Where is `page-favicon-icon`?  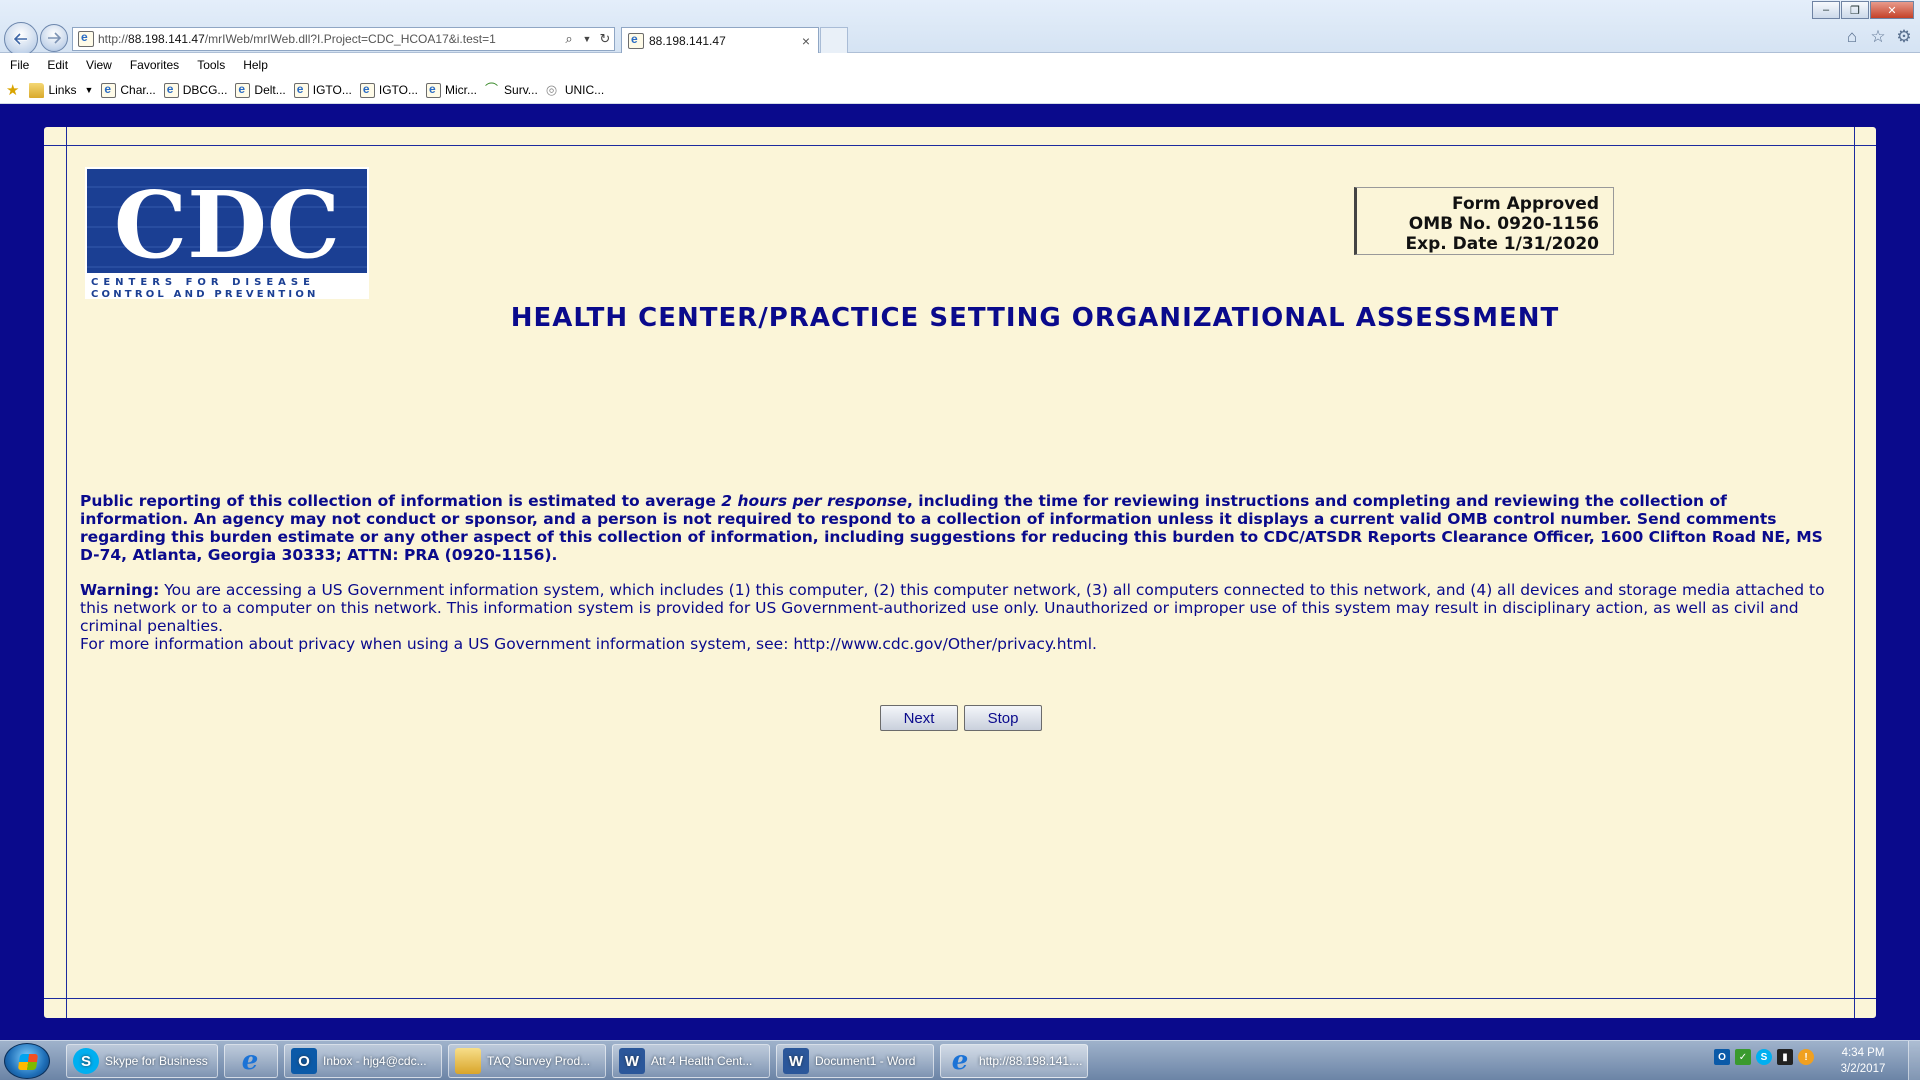
page-favicon-icon is located at coordinates (86, 38).